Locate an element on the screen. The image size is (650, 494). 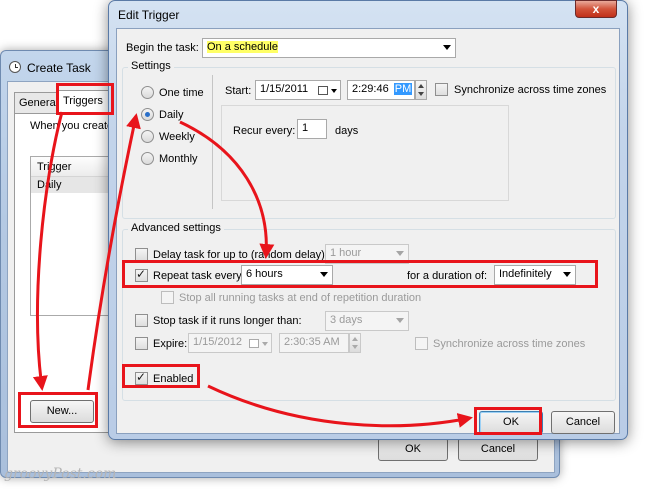
watermark-text: groovyPost.com is located at coordinates (60, 474).